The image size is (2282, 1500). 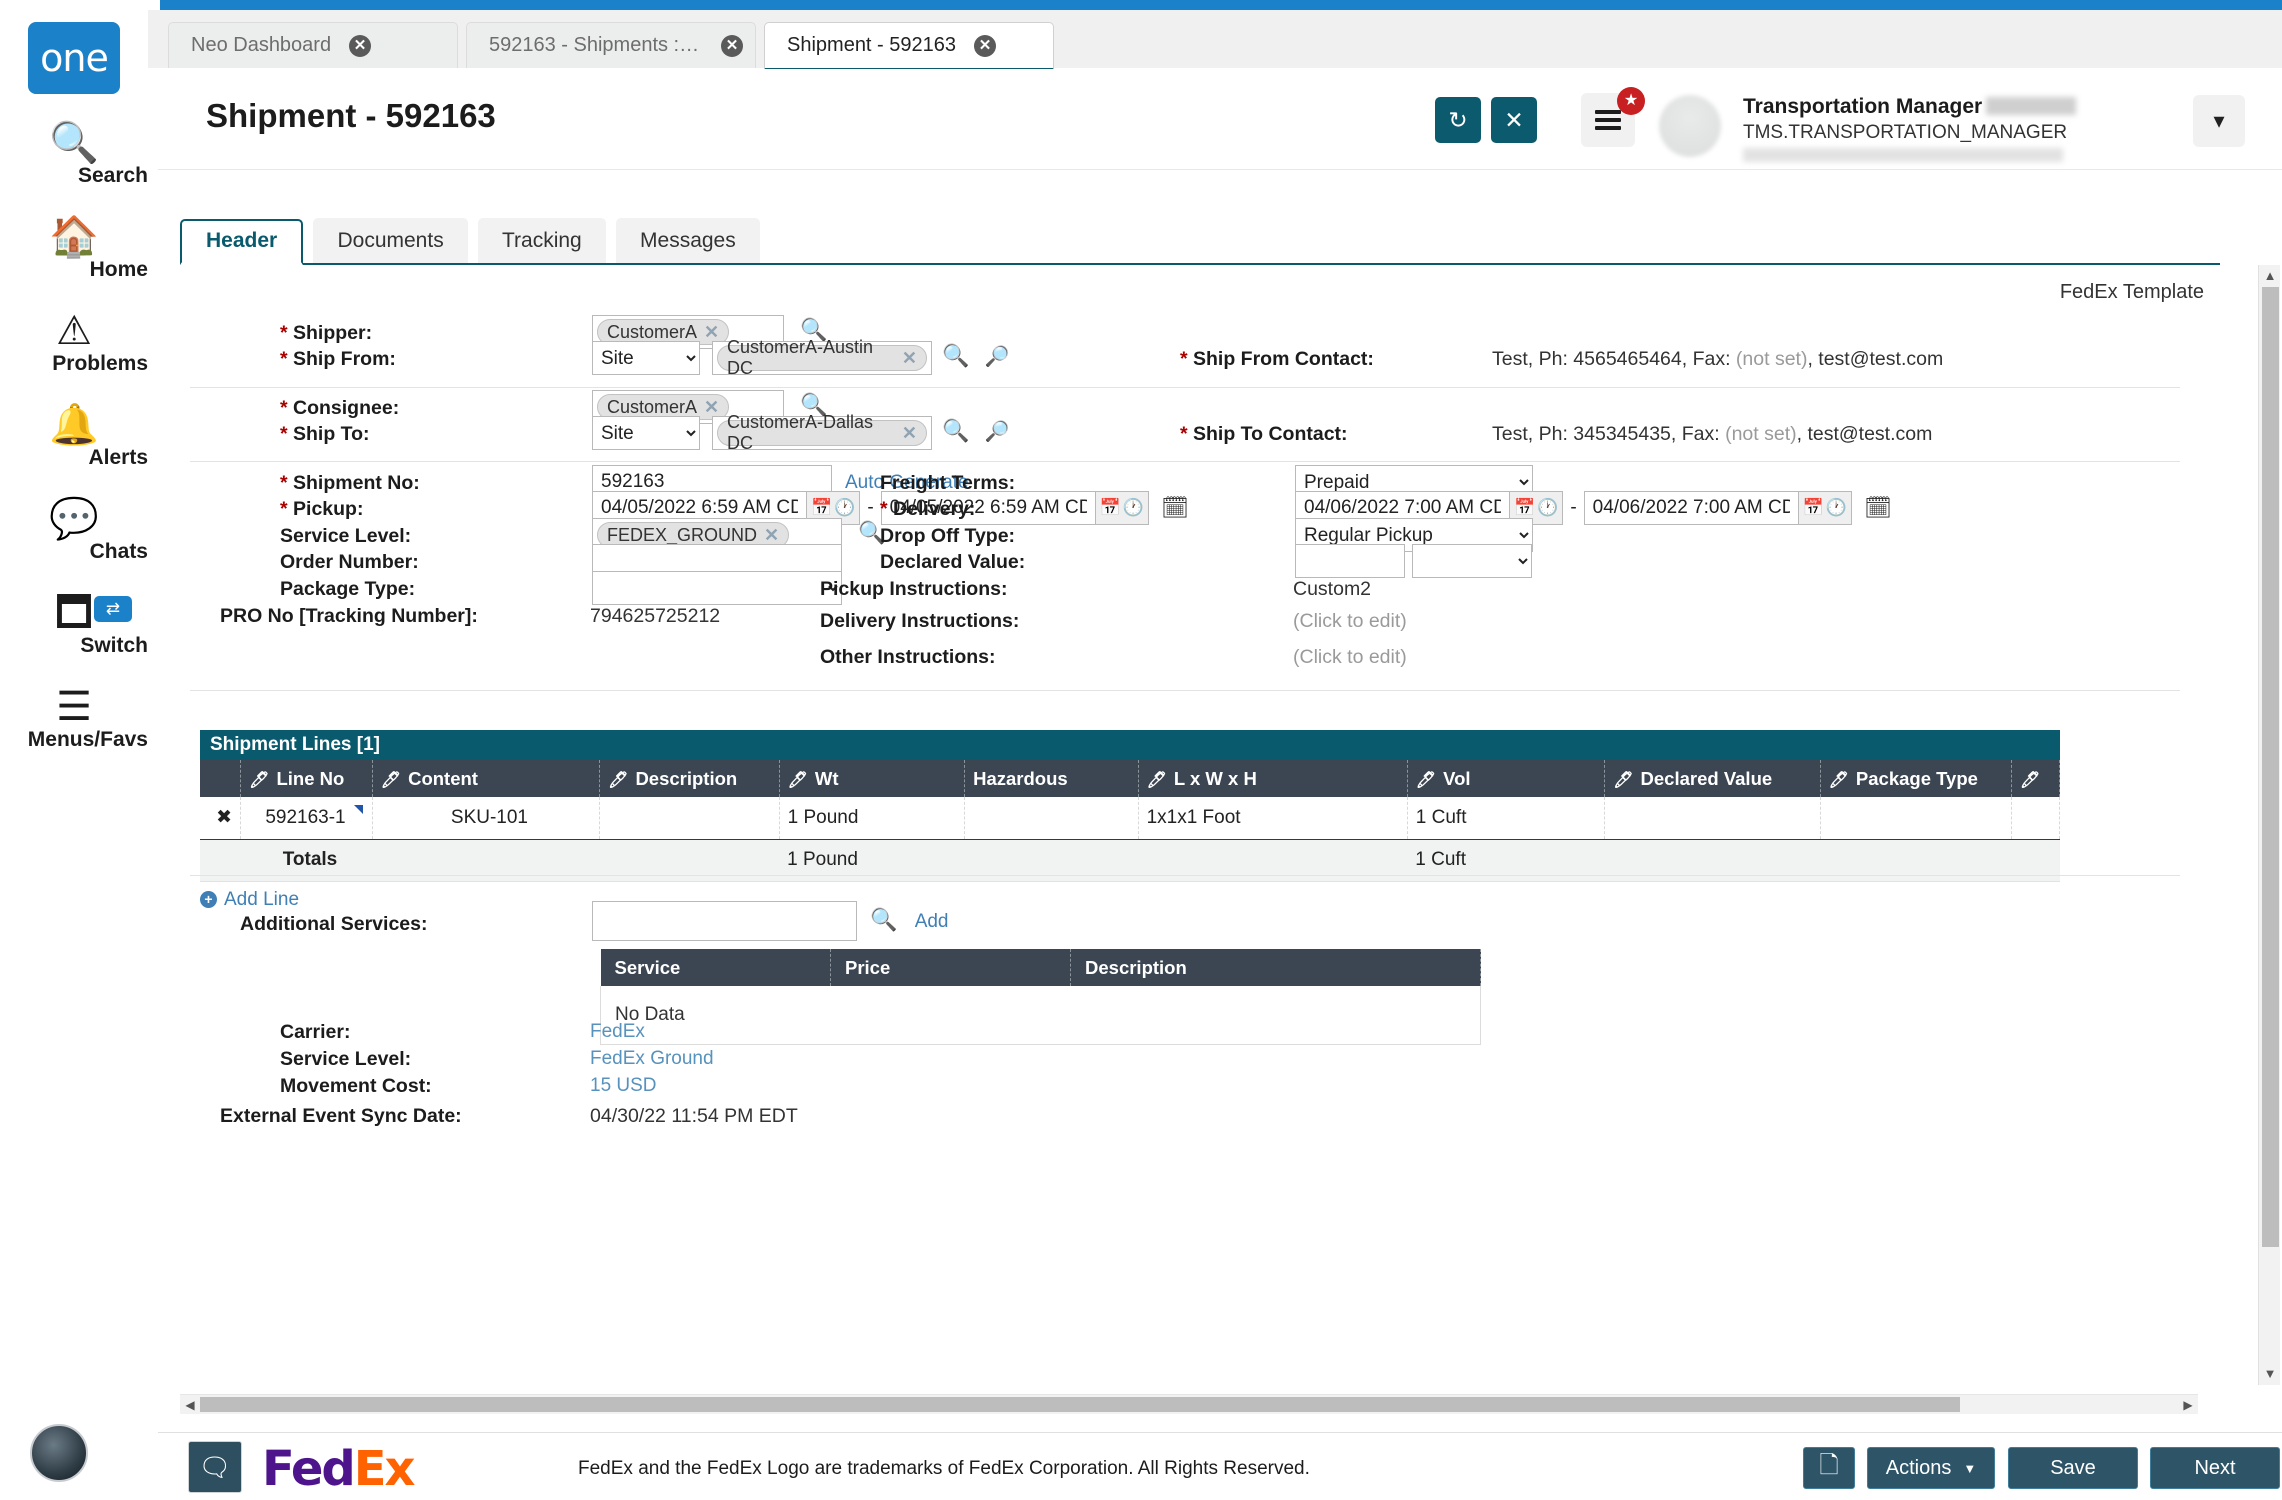 I want to click on refresh-button: ↻, so click(x=1458, y=120).